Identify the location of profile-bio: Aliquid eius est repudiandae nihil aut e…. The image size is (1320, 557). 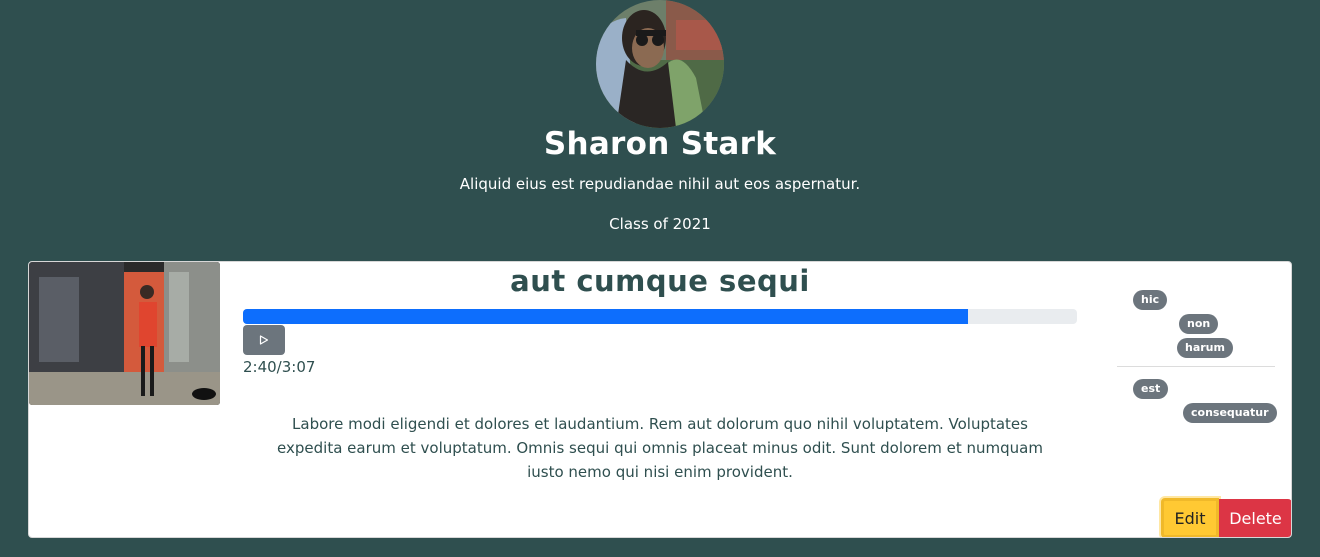
(660, 184).